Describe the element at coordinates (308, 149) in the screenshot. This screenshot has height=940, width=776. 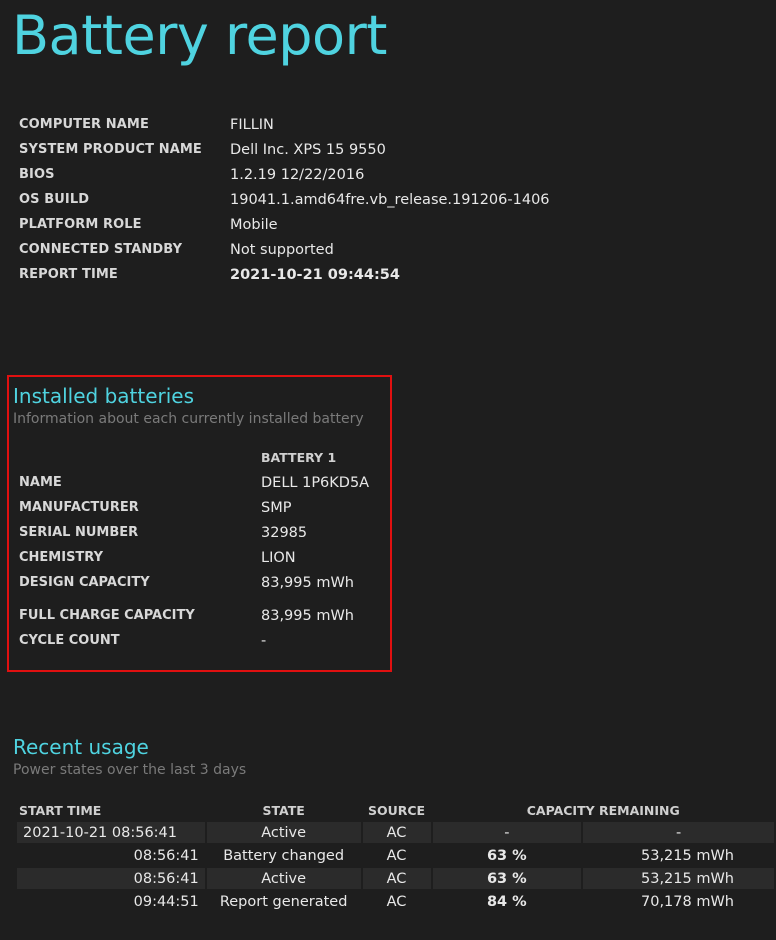
I see `info-value: Dell Inc. XPS 15 9550` at that location.